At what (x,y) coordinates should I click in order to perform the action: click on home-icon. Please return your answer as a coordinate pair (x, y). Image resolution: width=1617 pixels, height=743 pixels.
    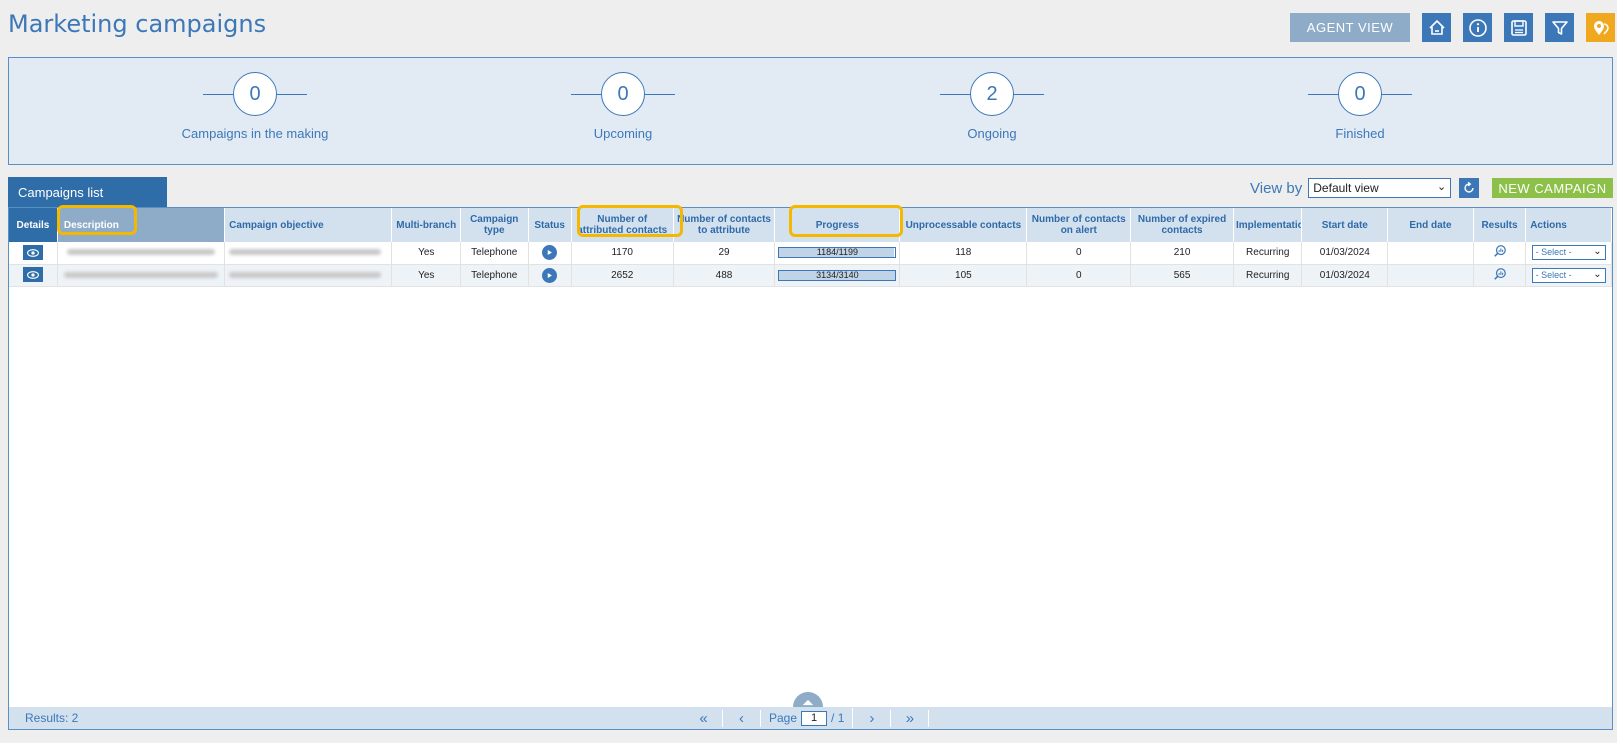
    Looking at the image, I should click on (1436, 27).